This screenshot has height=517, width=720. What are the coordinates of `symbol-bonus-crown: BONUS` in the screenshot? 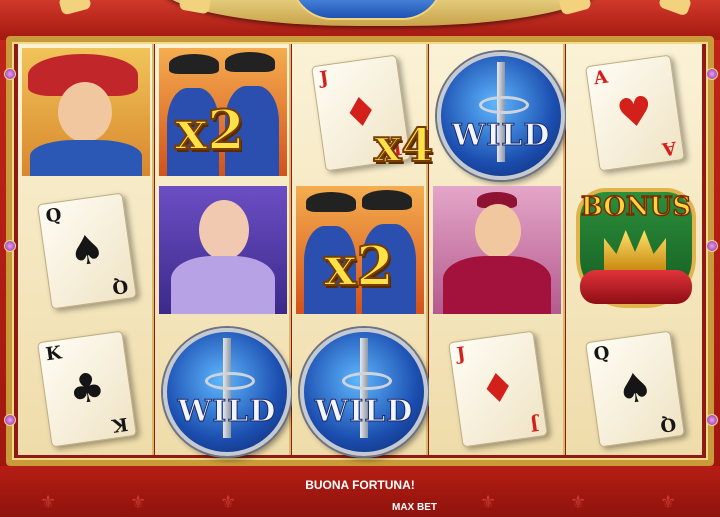 It's located at (634, 250).